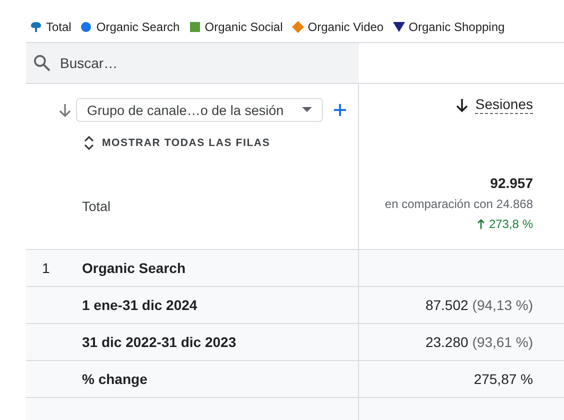  What do you see at coordinates (59, 27) in the screenshot?
I see `legend-label: Total` at bounding box center [59, 27].